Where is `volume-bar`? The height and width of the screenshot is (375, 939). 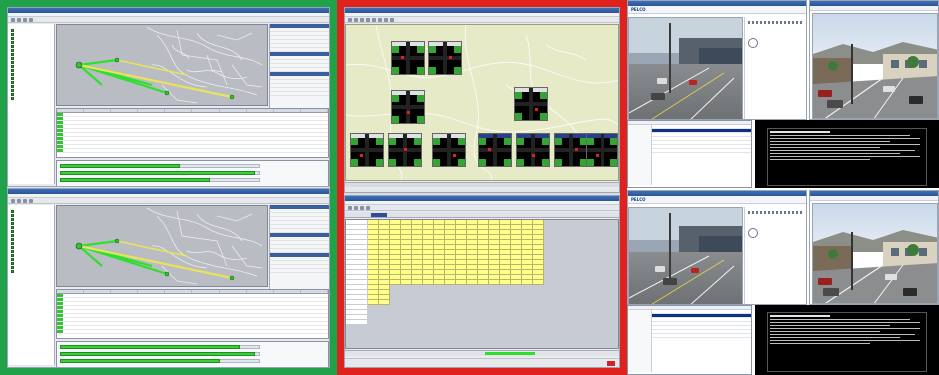 volume-bar is located at coordinates (157, 354).